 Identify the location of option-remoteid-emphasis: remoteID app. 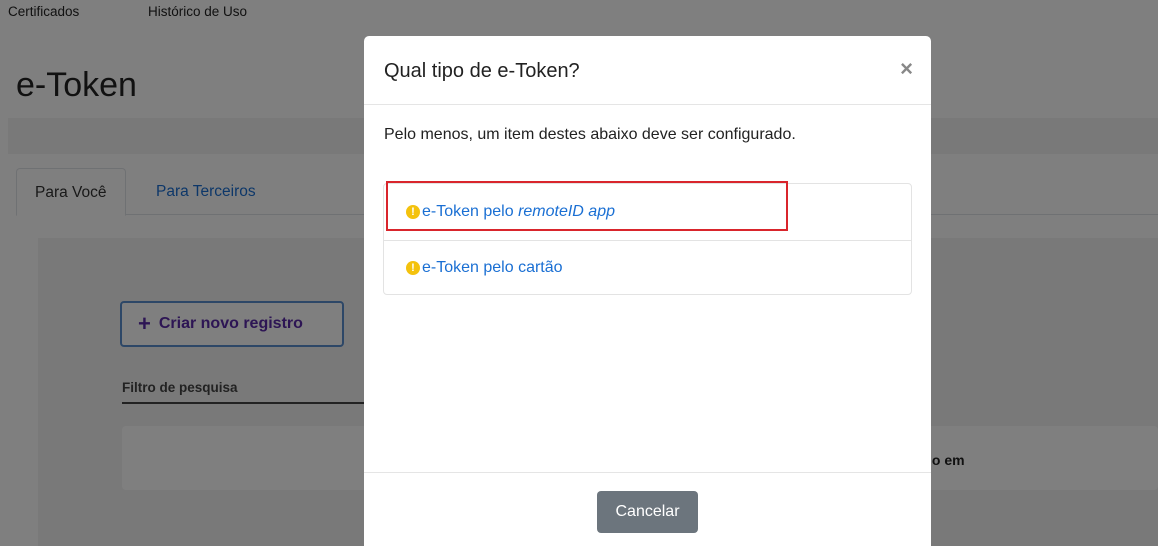
(566, 211).